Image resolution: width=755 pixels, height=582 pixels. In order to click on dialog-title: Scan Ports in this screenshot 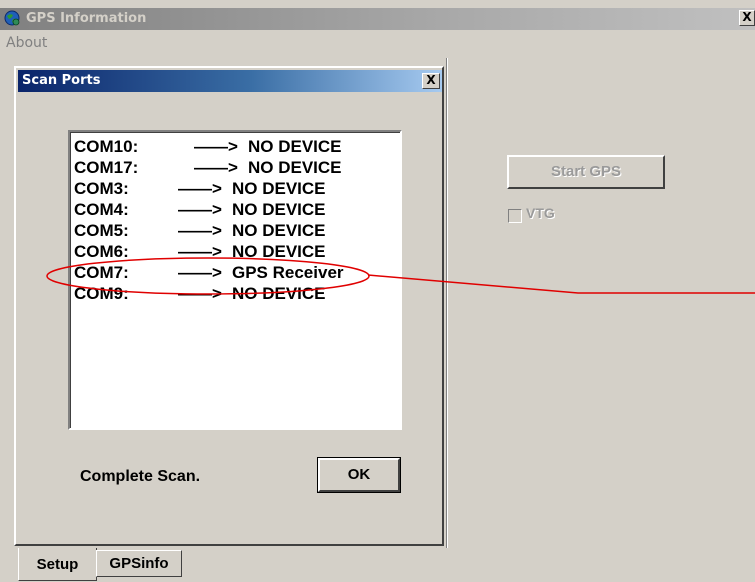, I will do `click(61, 80)`.